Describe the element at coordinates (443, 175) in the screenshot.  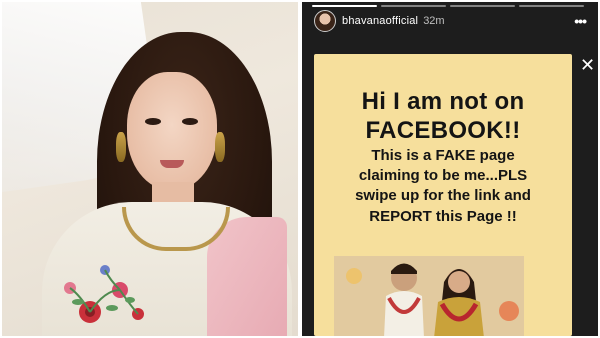
I see `card-line: claiming to be me...PLS` at that location.